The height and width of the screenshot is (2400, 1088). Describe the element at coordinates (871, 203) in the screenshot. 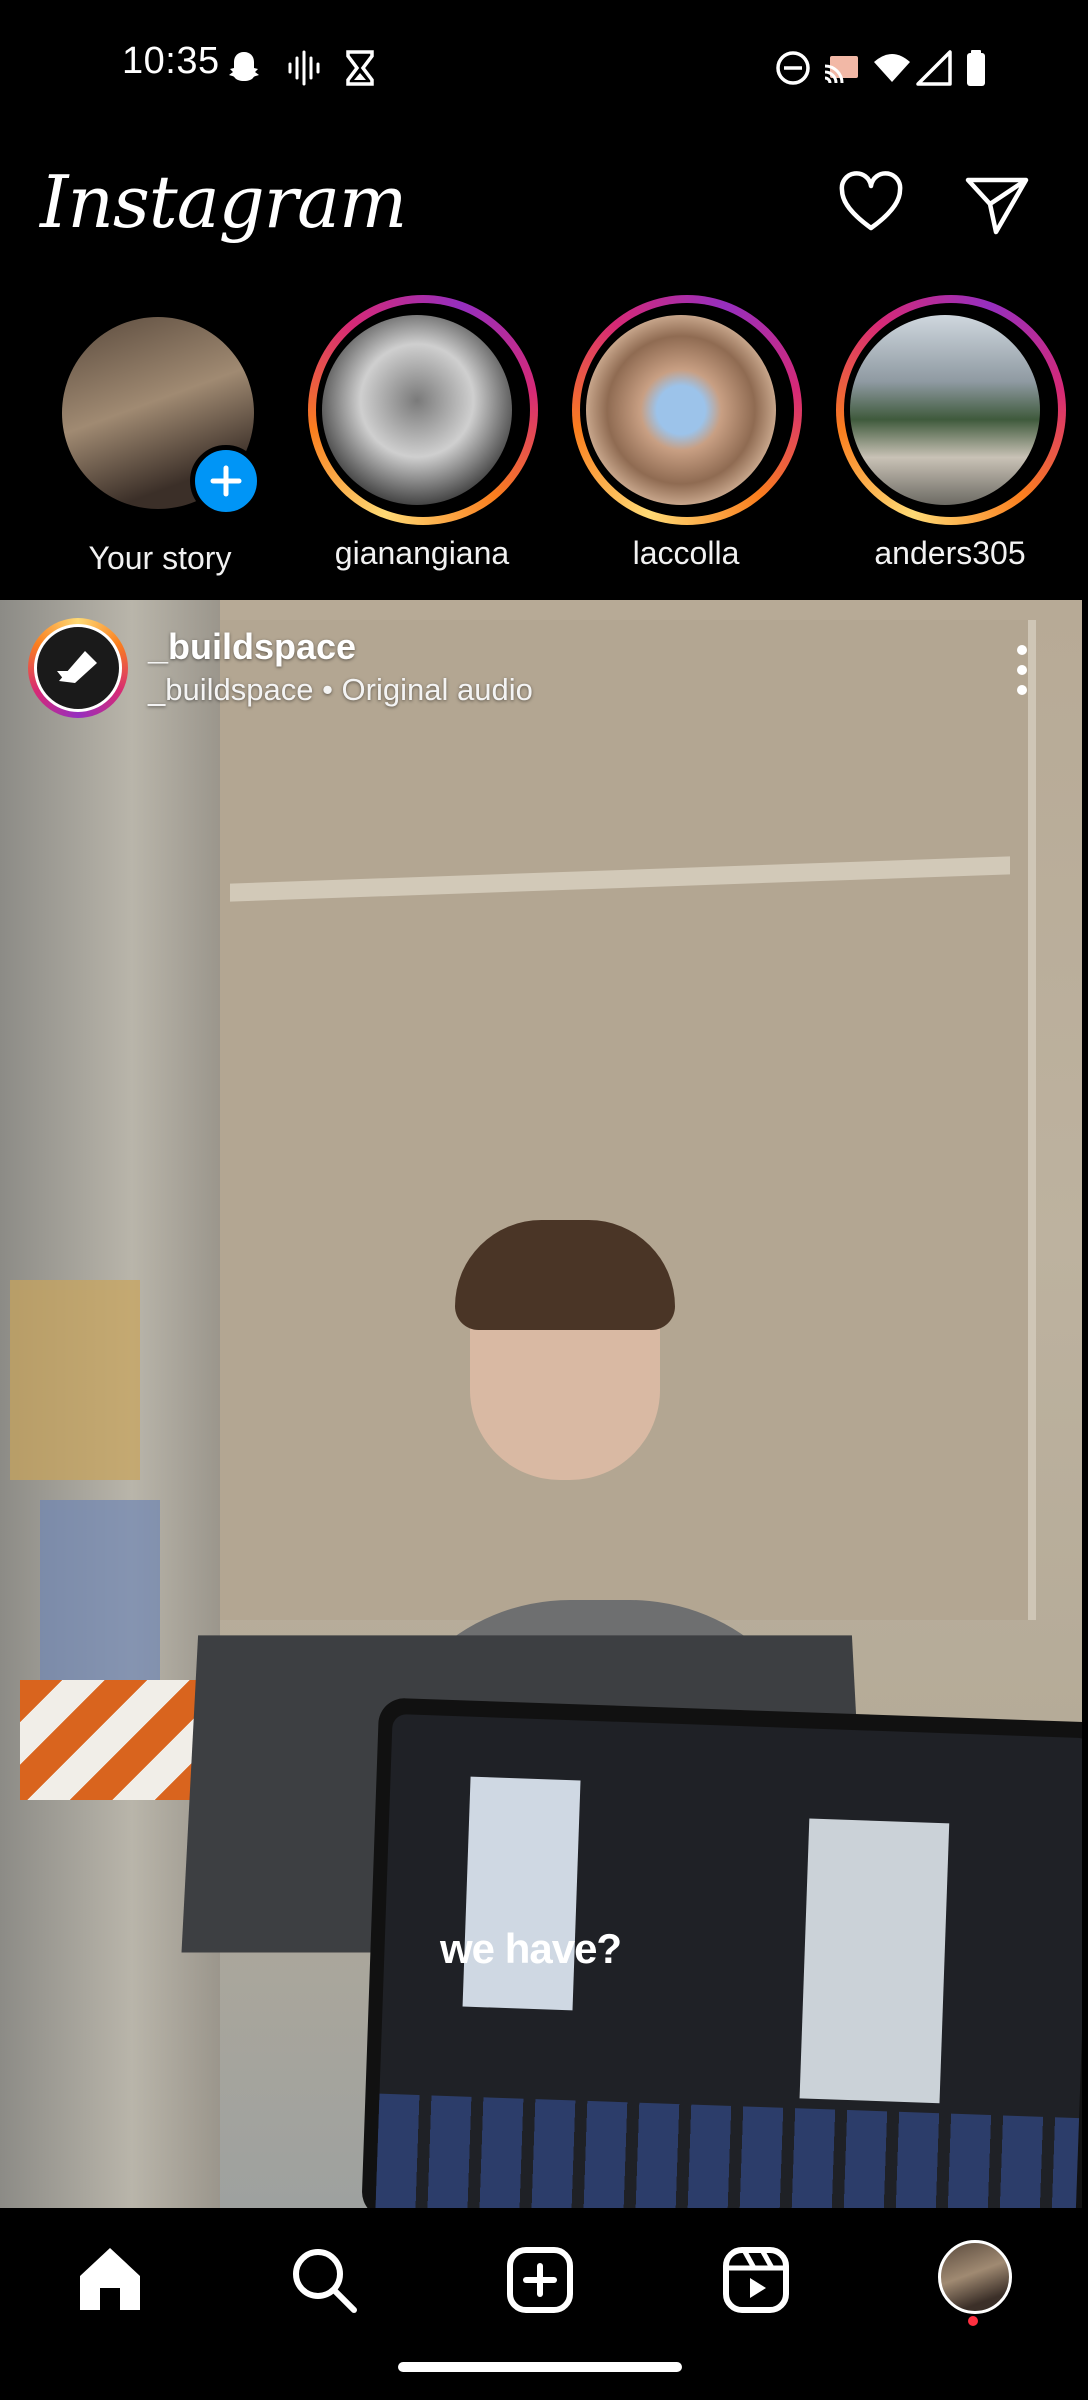

I see `heart-icon` at that location.